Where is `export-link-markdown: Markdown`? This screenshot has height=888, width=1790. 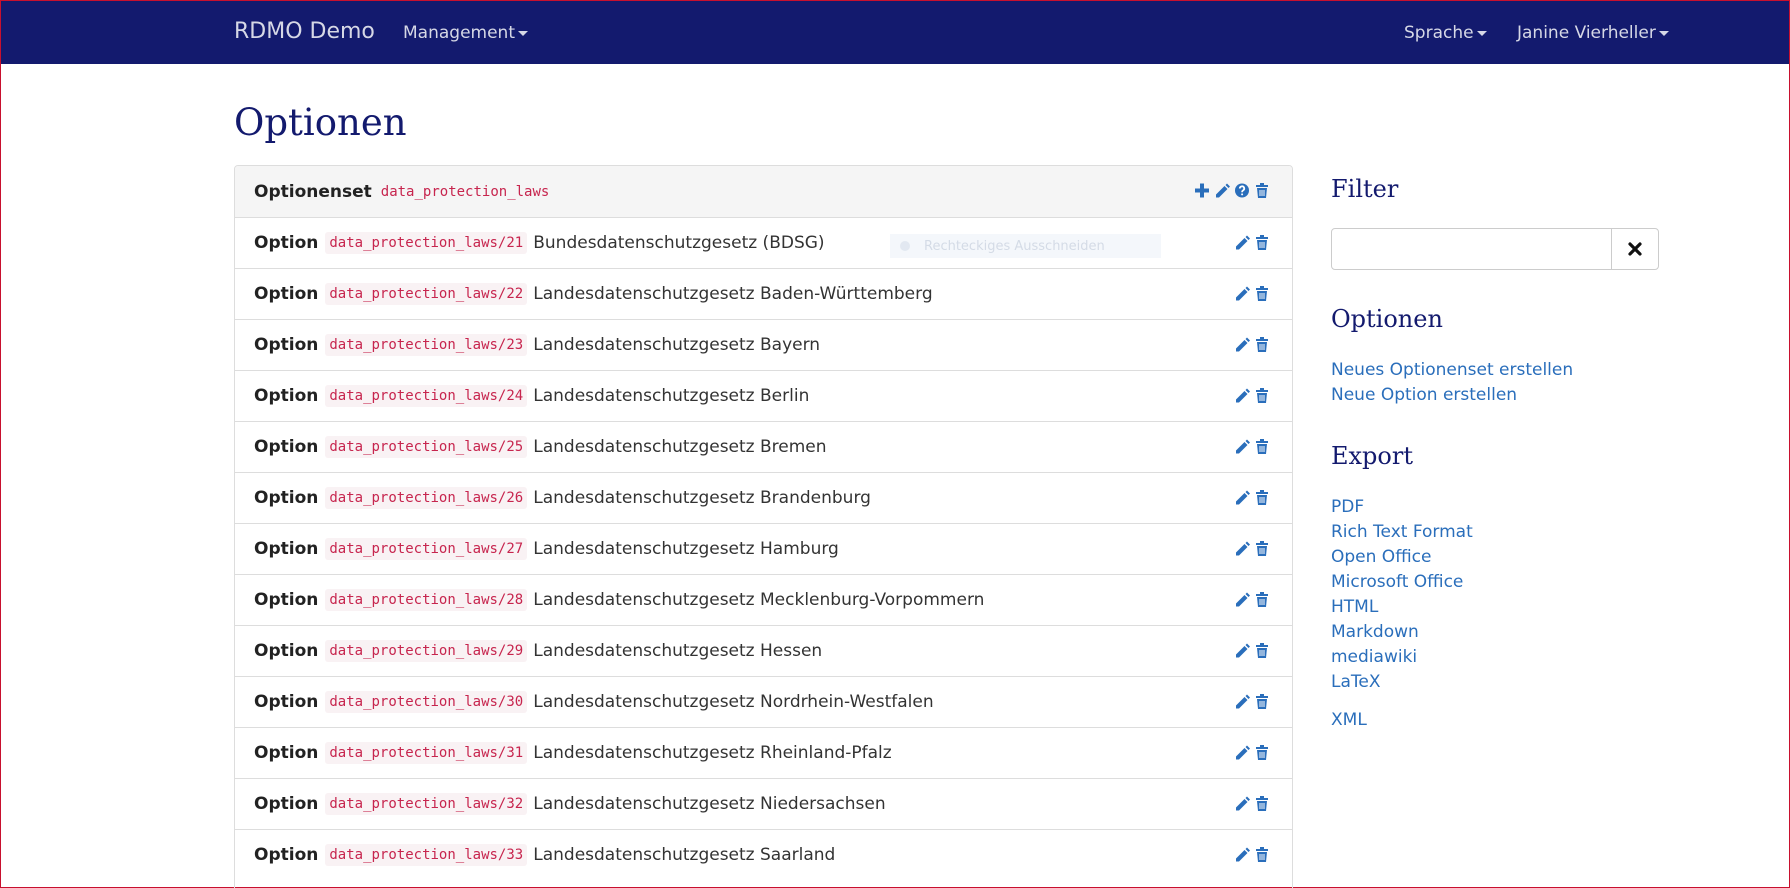
export-link-markdown: Markdown is located at coordinates (1375, 632).